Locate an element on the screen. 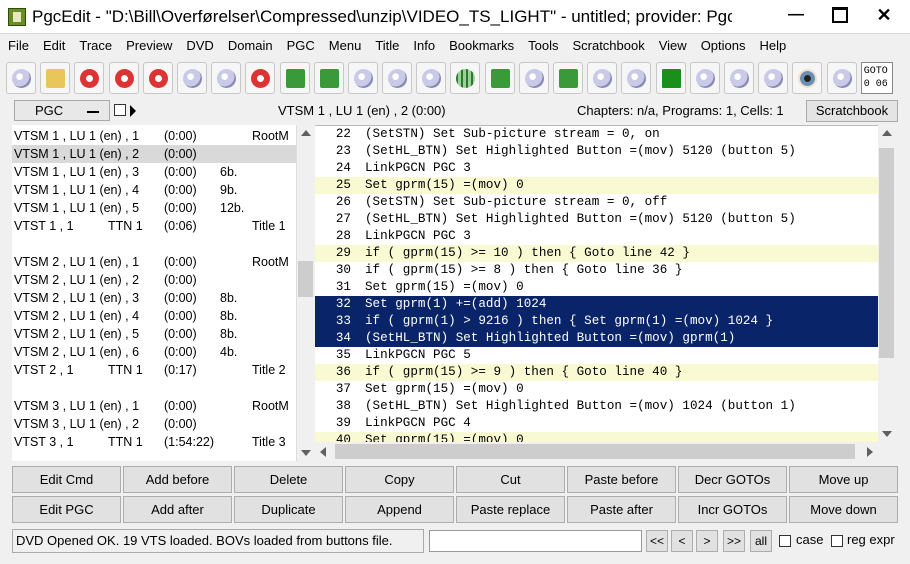 The image size is (910, 564). menu-button is located at coordinates (670, 78).